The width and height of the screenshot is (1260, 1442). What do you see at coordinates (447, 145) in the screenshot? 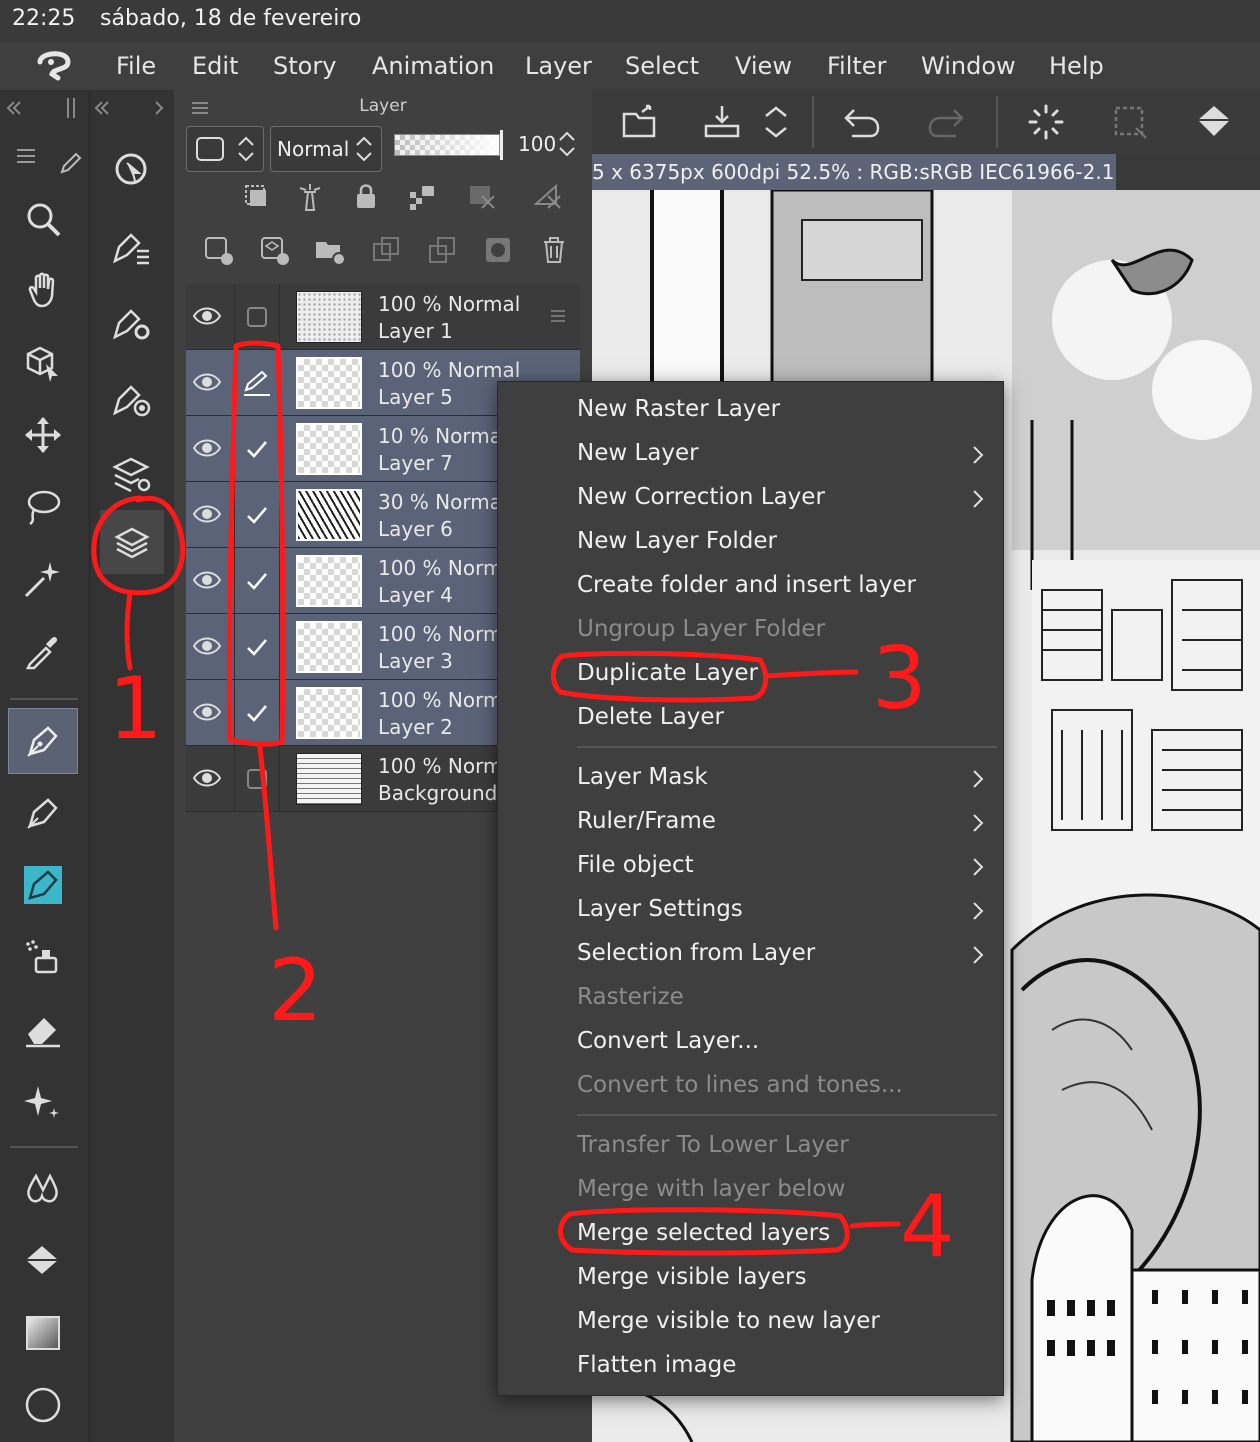
I see `opacity-slider` at bounding box center [447, 145].